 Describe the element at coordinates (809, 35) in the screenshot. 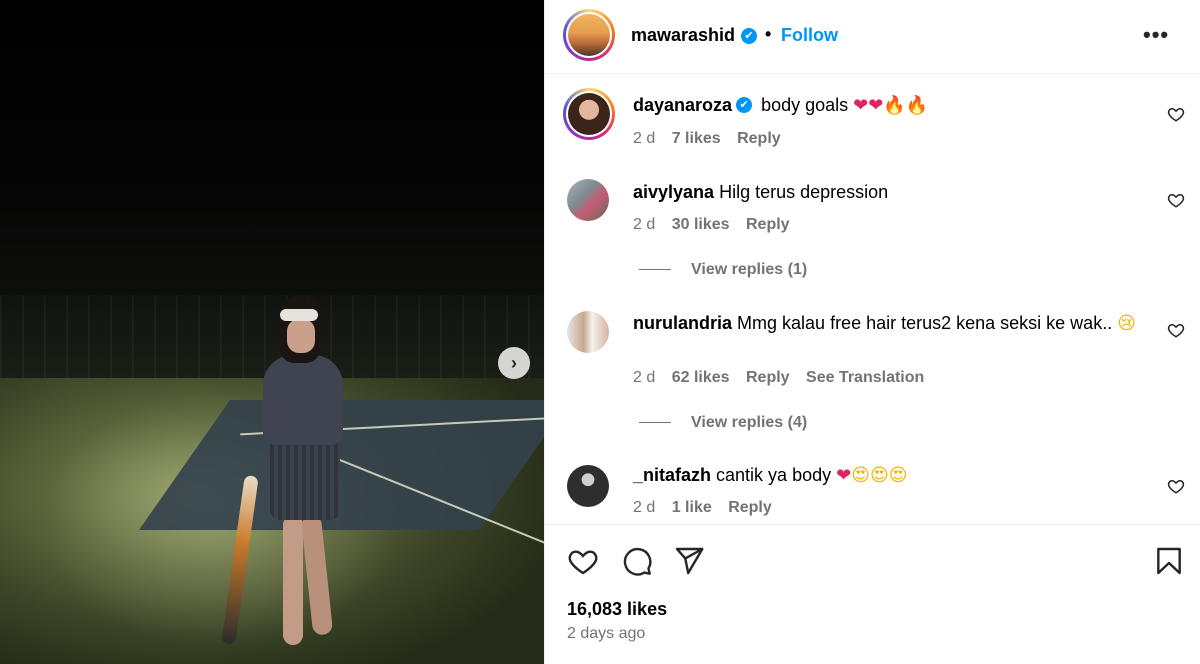

I see `follow-button: Follow` at that location.